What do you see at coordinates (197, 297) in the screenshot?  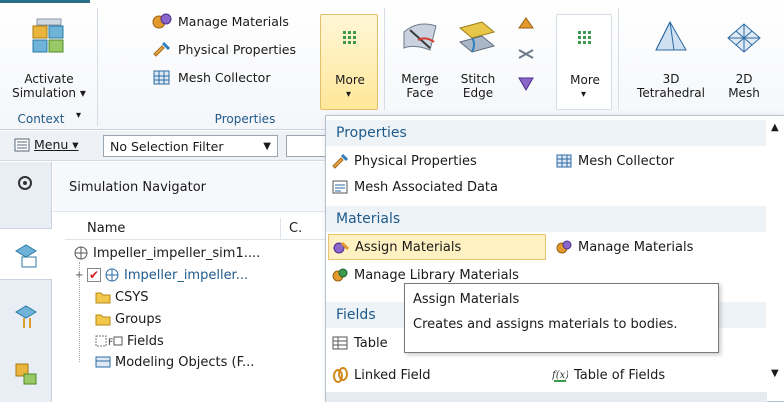 I see `tree-row: CSYS` at bounding box center [197, 297].